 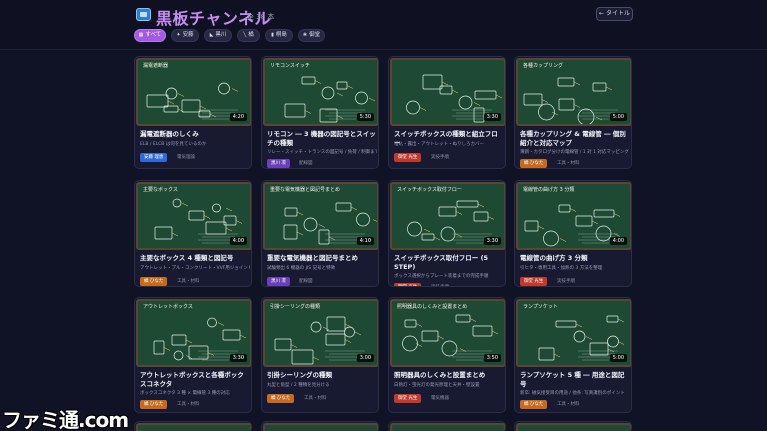 I want to click on video-thumbnail: 重要な電気機器と図記号まとめ 4:10, so click(x=320, y=216).